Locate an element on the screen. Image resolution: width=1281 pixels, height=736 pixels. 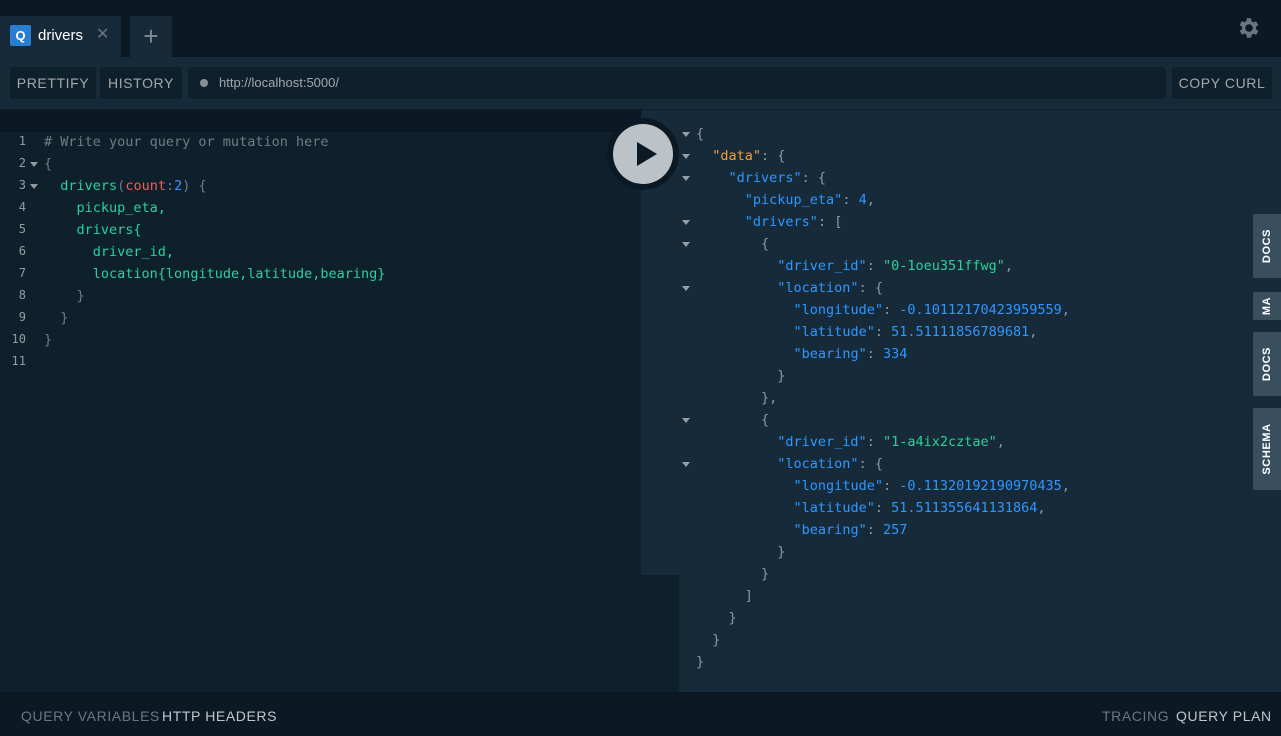
json-line: "driver_id": "1-a4ix2cztae", is located at coordinates (891, 442).